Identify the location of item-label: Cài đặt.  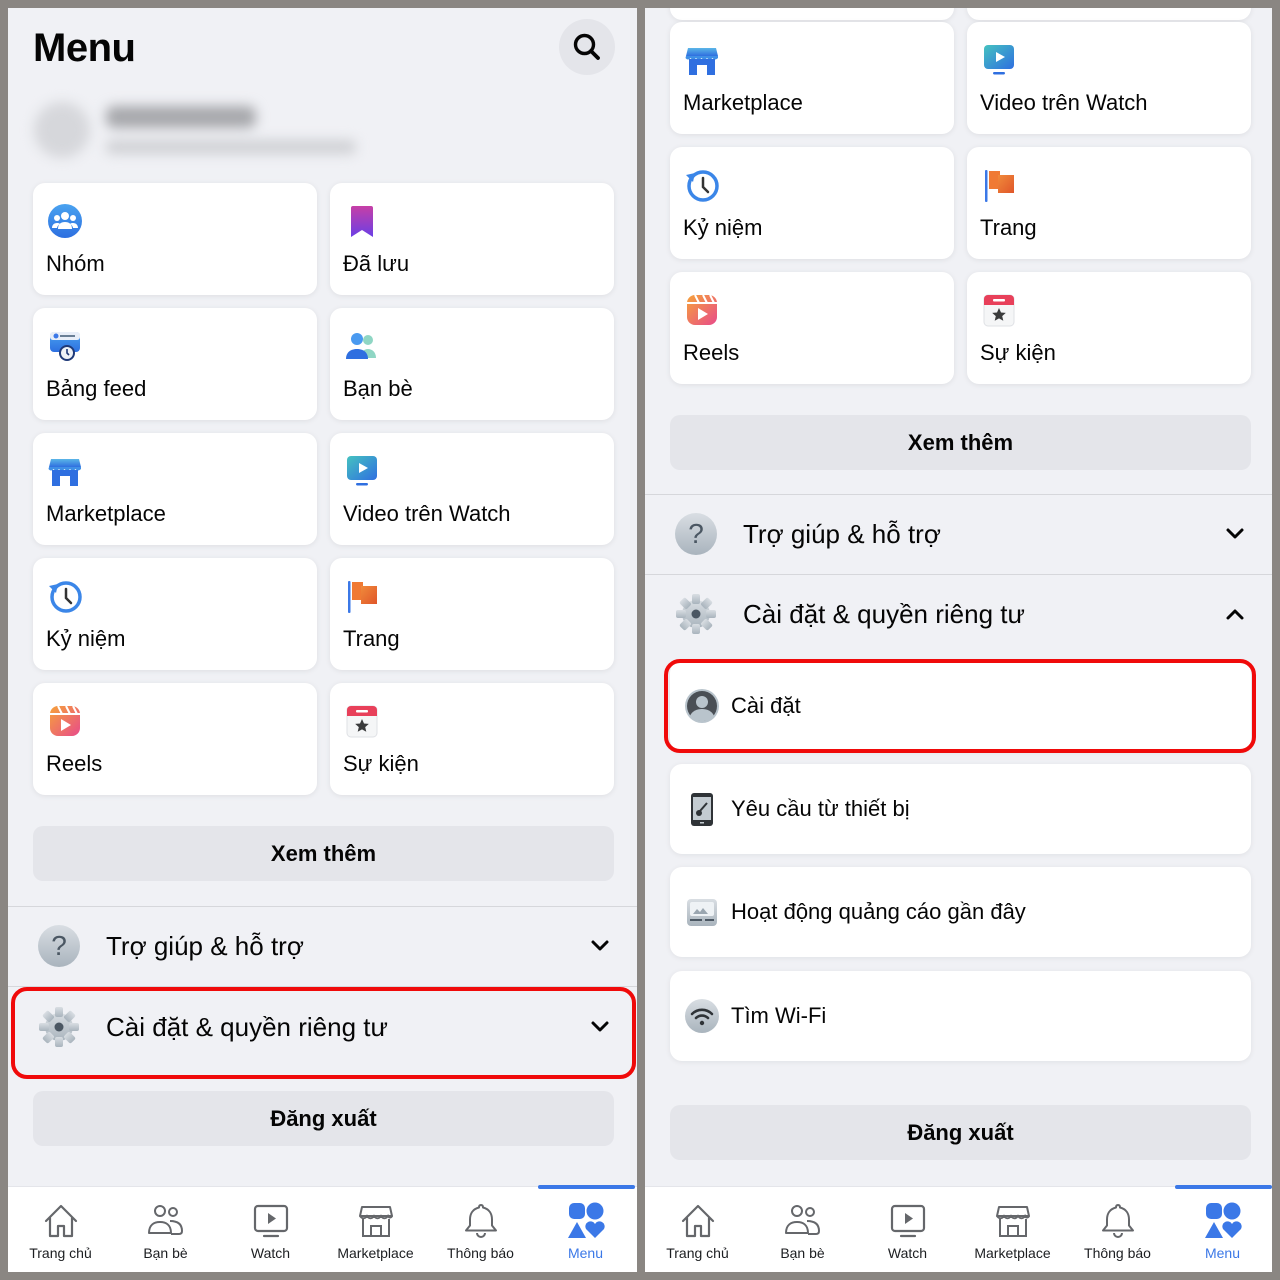
(766, 705).